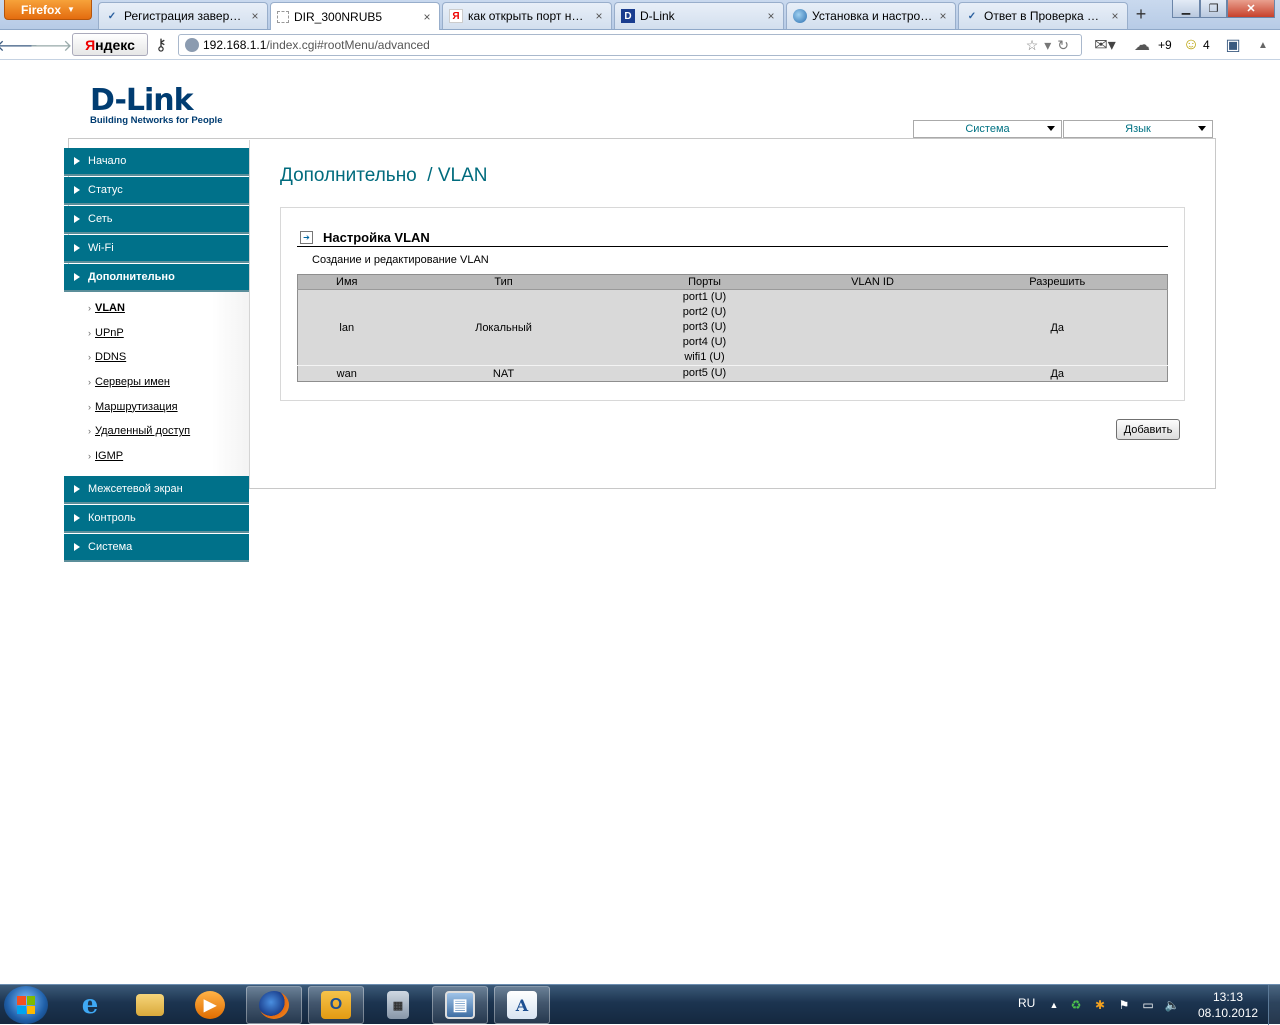 This screenshot has height=1025, width=1280. What do you see at coordinates (51, 45) in the screenshot?
I see `forward-arrow-icon: 🡒` at bounding box center [51, 45].